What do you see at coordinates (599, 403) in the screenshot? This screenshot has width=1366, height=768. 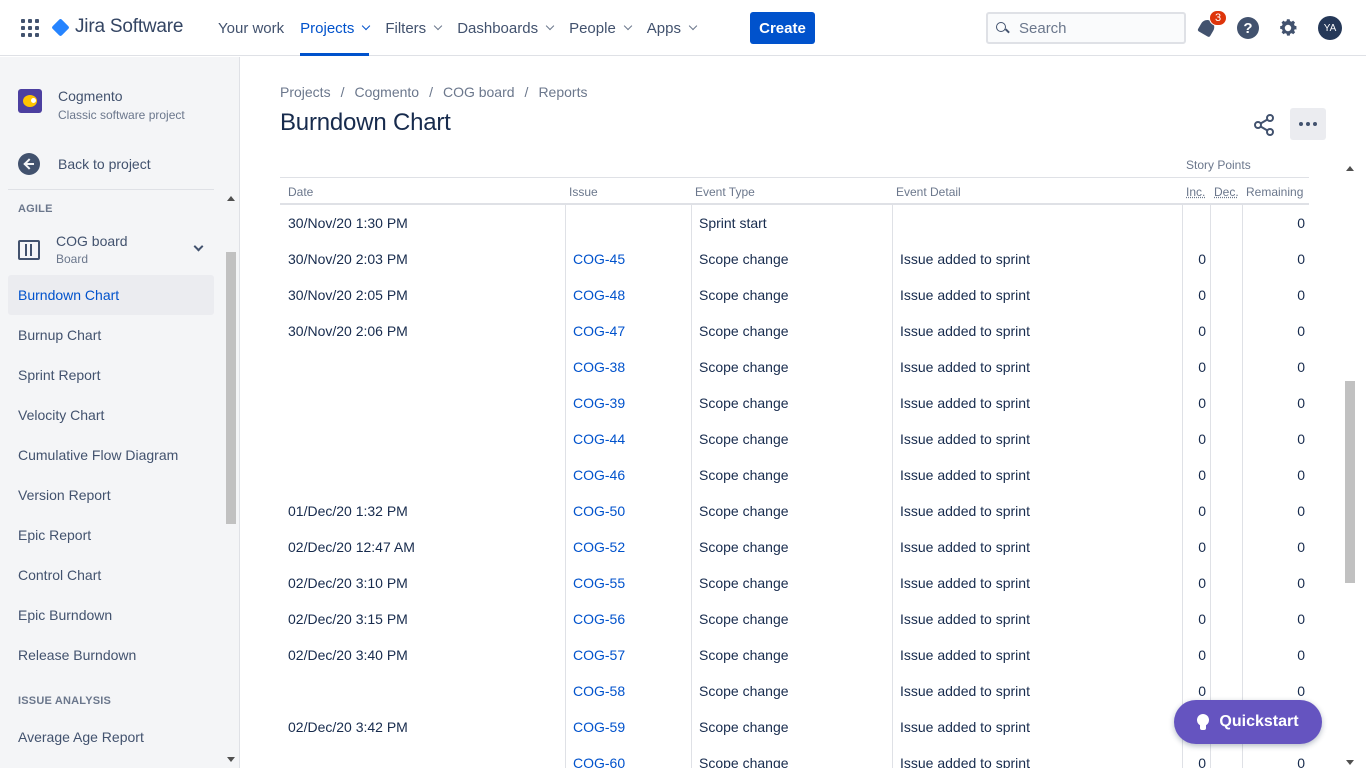 I see `cell-issue-link: COG-39` at bounding box center [599, 403].